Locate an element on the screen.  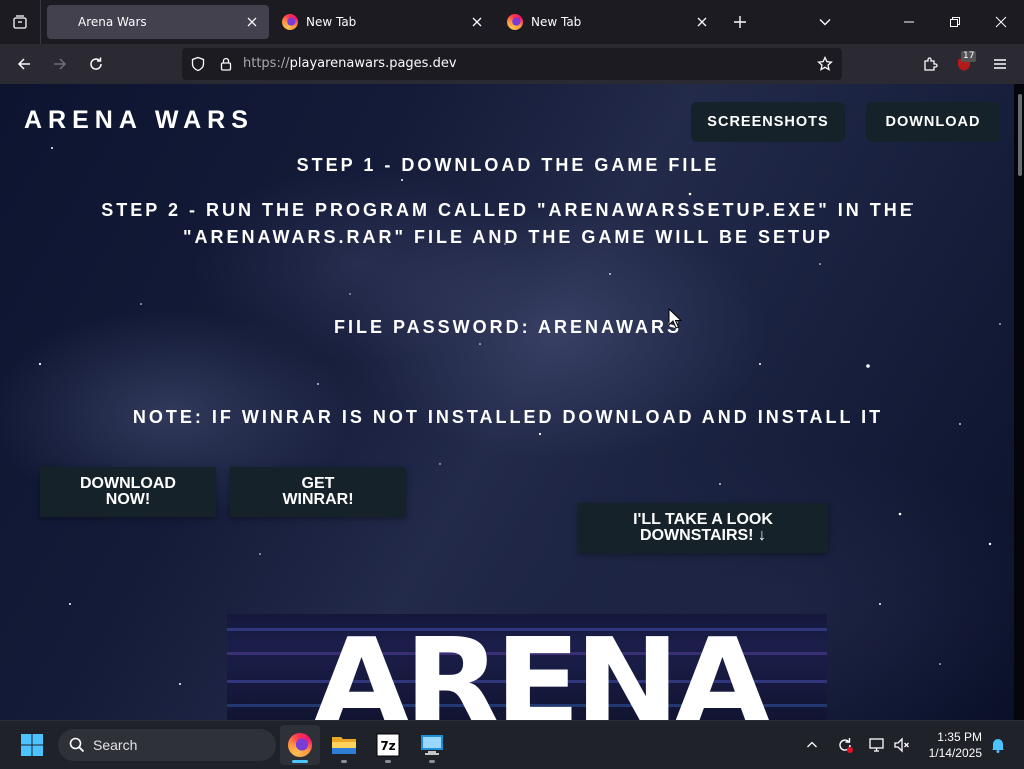
look-downstairs-label-2: DOWNSTAIRS! ↓ is located at coordinates (703, 535).